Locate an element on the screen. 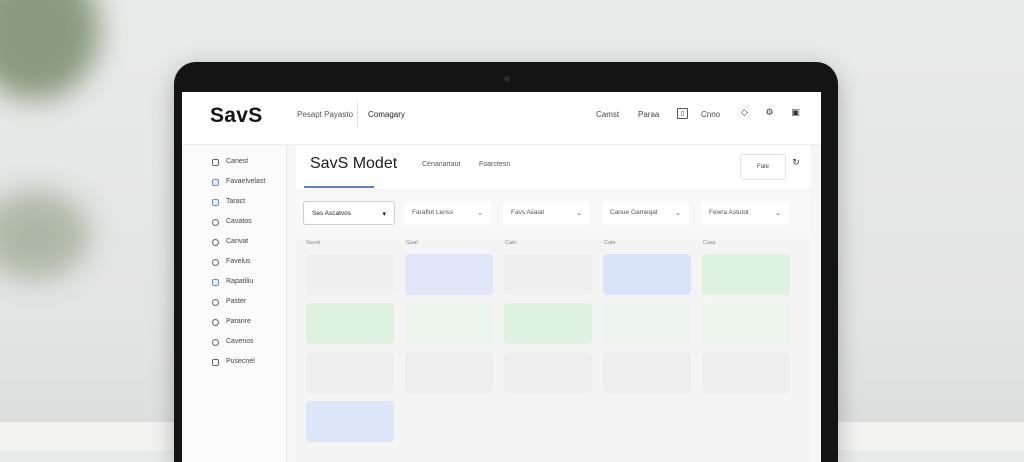 This screenshot has height=462, width=1024. sidebar-item-label: Cavatos is located at coordinates (239, 221).